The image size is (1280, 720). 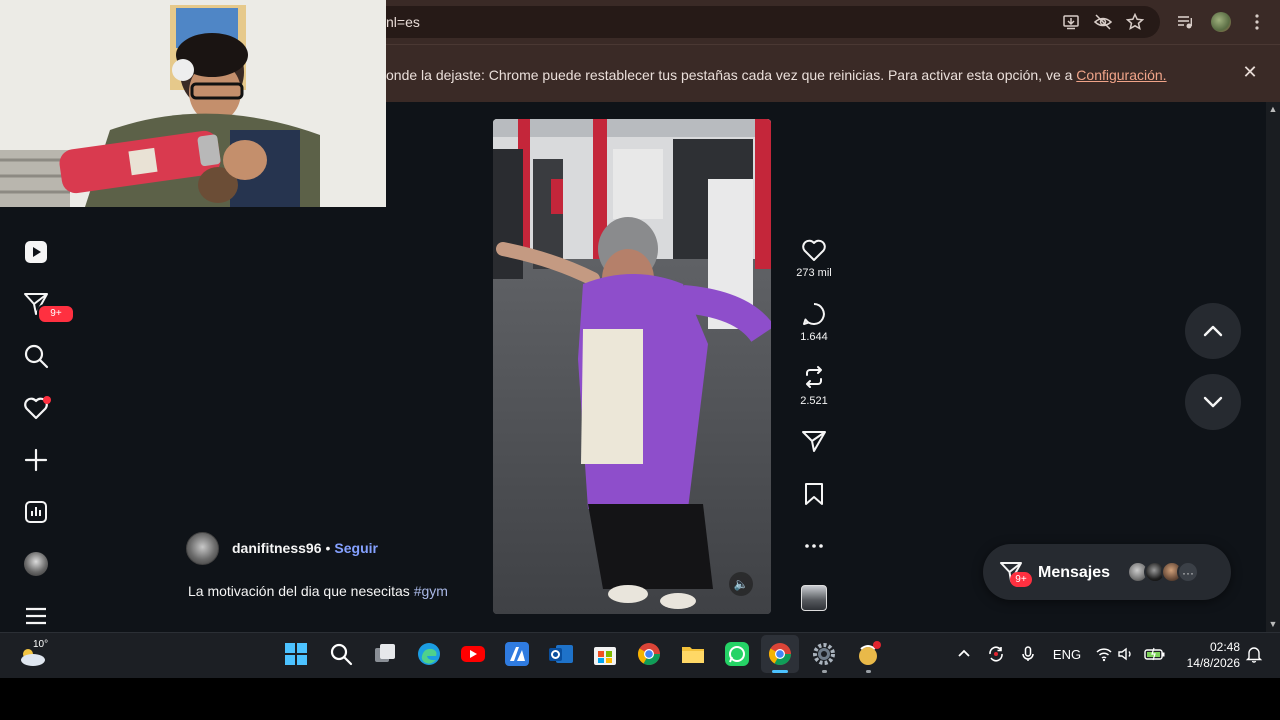 I want to click on file-explorer-icon, so click(x=693, y=654).